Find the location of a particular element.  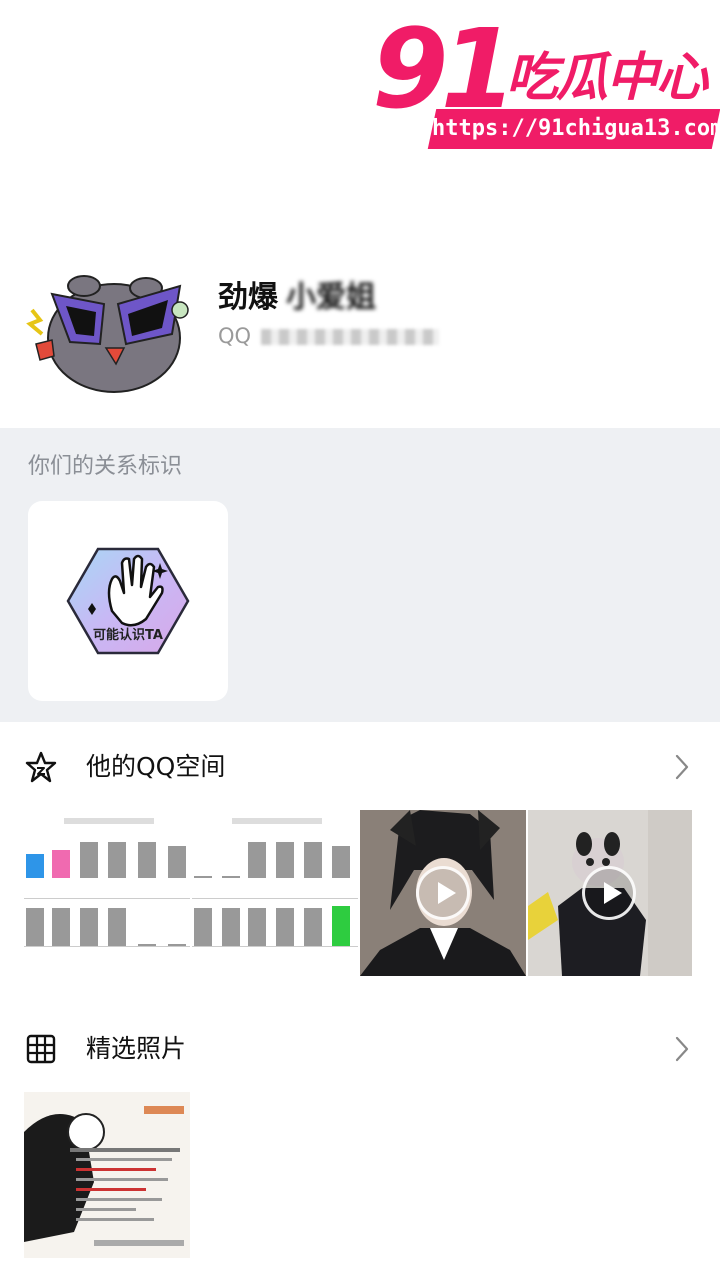

relation-badge-label: 可能认识TA is located at coordinates (128, 635).